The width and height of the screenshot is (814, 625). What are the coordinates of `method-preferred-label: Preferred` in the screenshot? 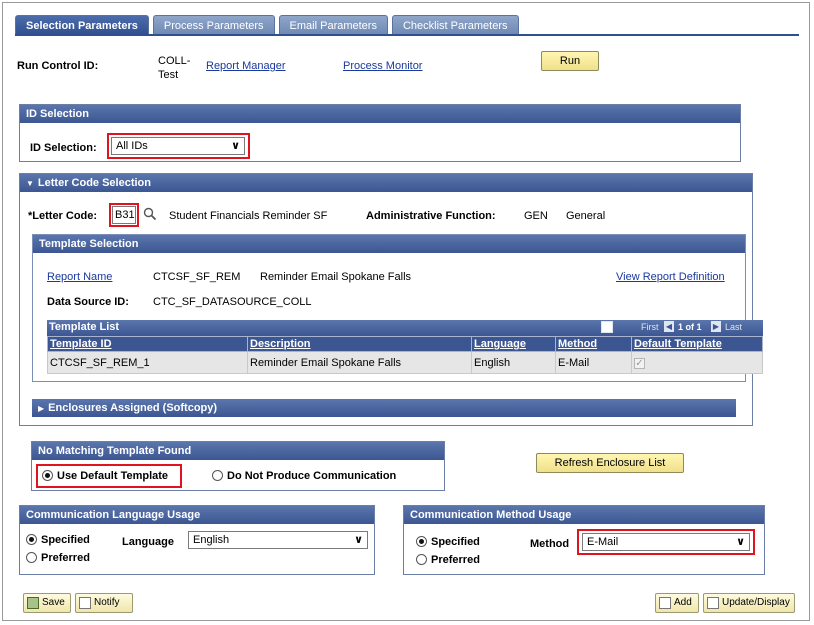 It's located at (455, 560).